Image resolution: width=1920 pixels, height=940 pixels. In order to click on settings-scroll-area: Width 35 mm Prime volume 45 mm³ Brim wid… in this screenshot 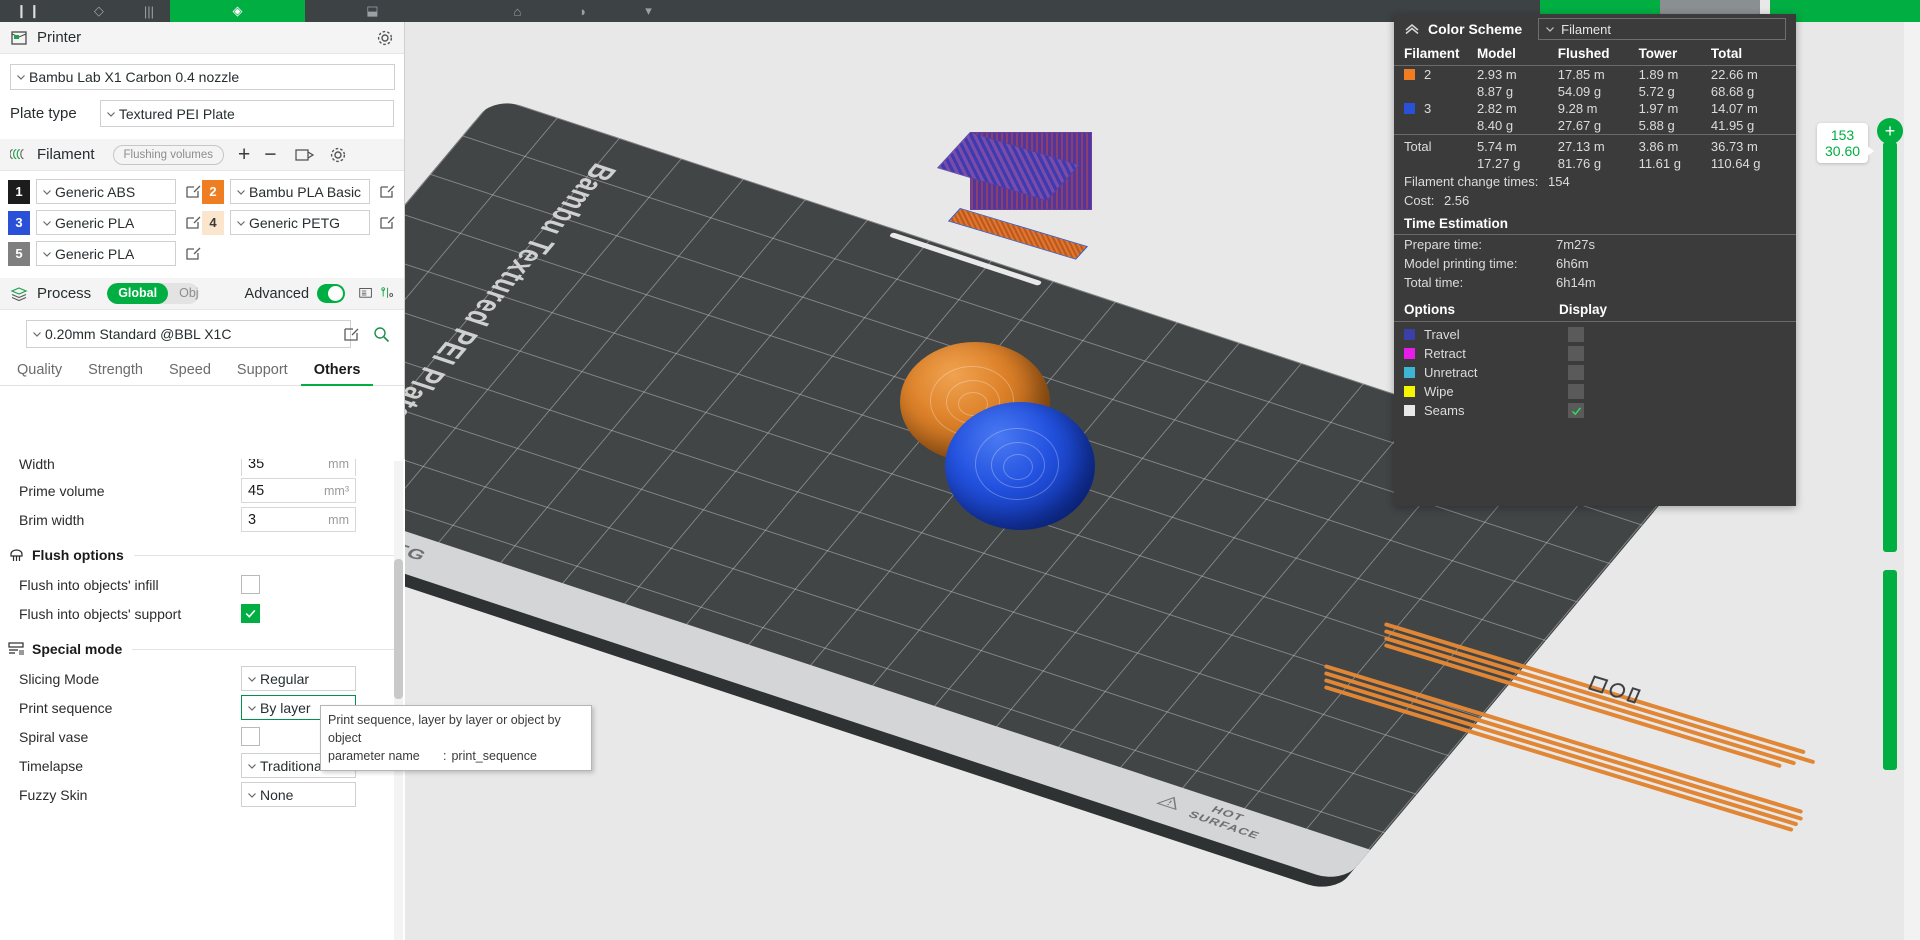, I will do `click(202, 699)`.